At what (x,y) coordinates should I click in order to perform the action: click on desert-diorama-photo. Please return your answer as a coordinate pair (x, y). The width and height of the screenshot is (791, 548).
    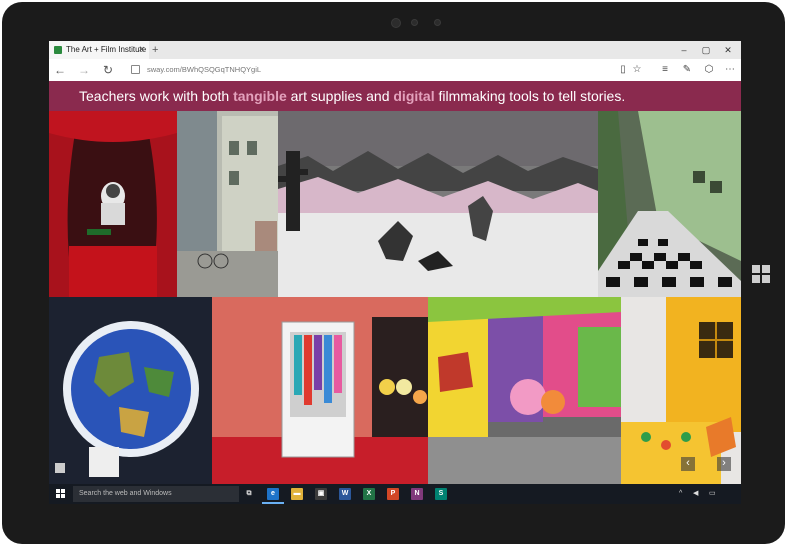
    Looking at the image, I should click on (438, 204).